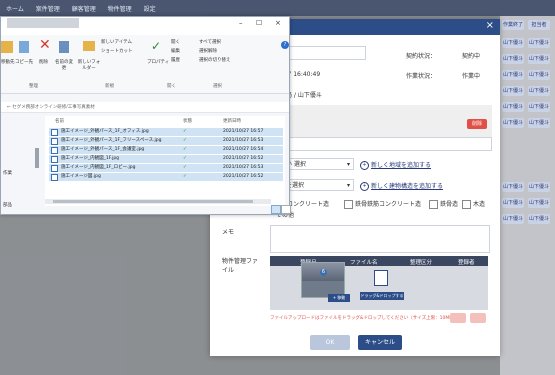  I want to click on nav-item: 部品, so click(7, 205).